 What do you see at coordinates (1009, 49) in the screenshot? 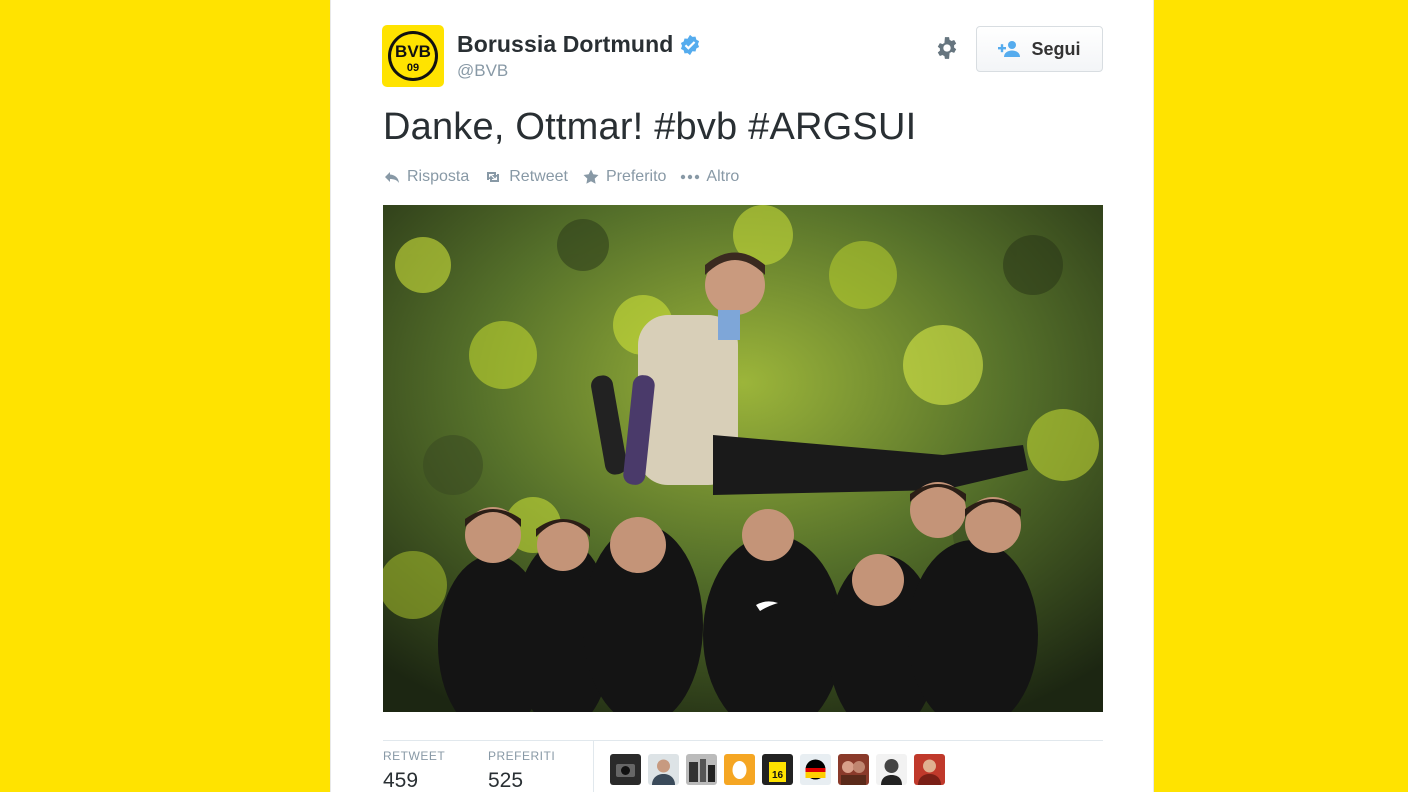
I see `add-user-icon` at bounding box center [1009, 49].